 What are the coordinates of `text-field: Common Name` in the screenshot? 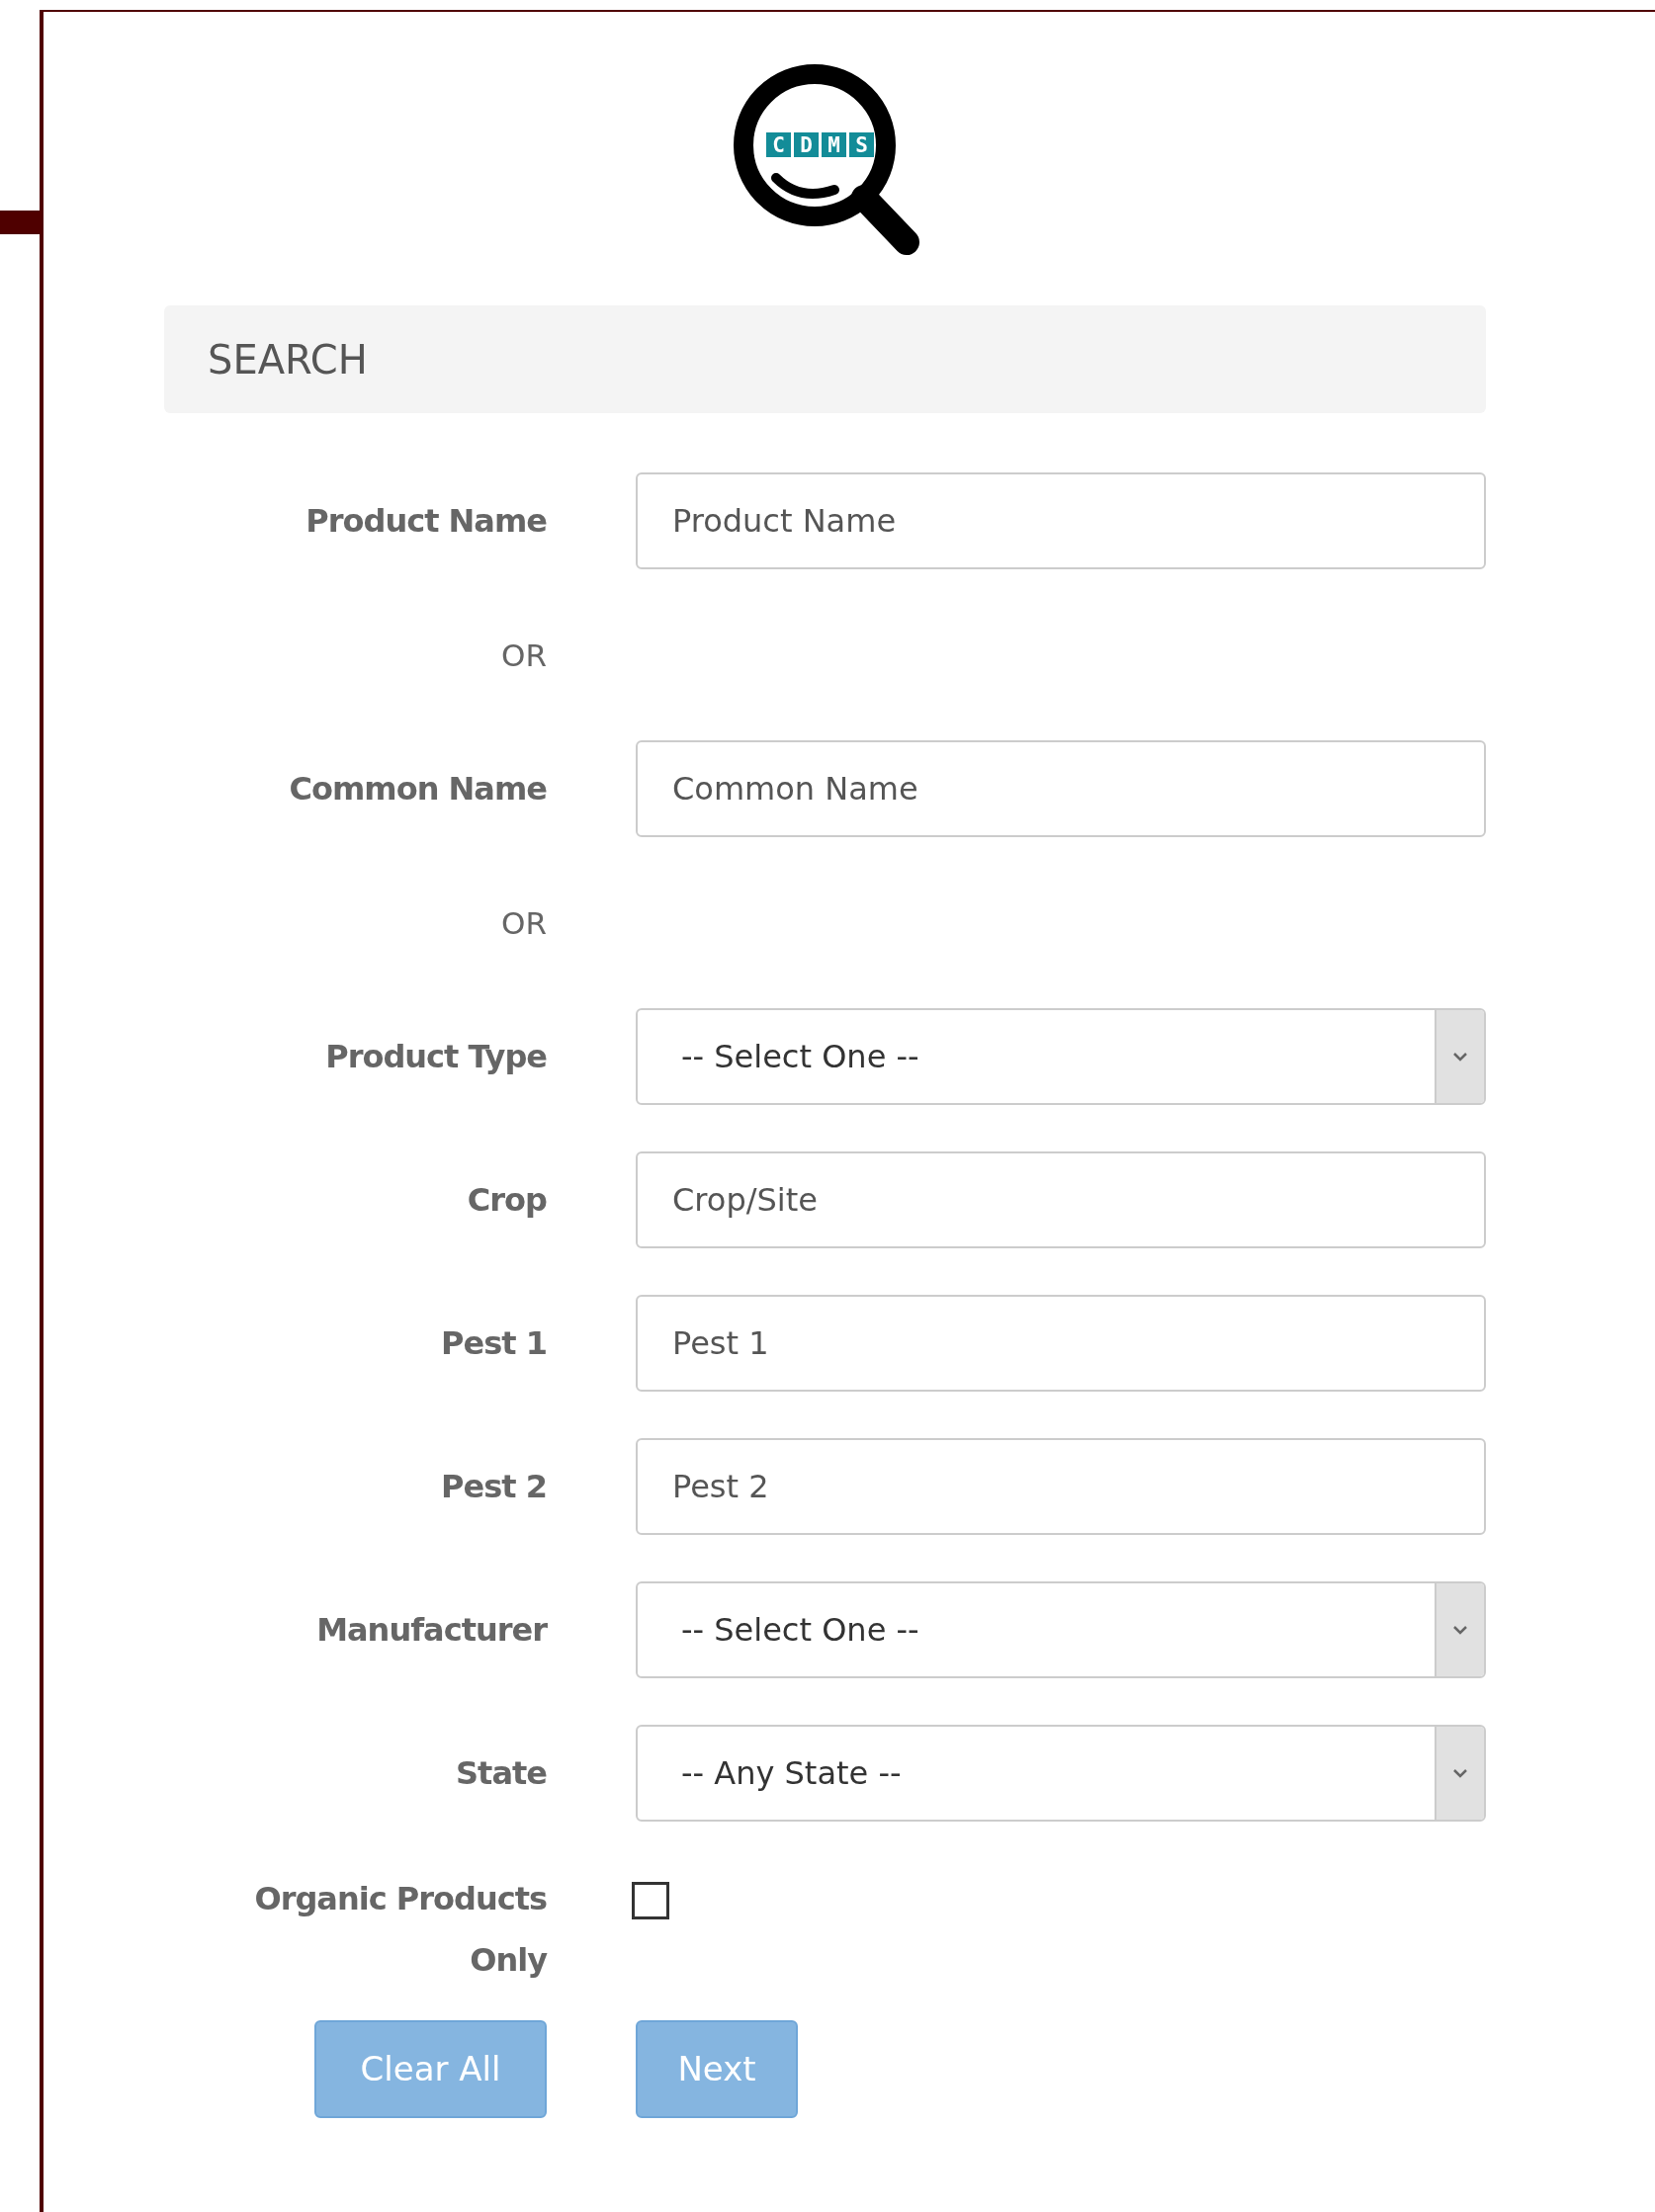 It's located at (1061, 788).